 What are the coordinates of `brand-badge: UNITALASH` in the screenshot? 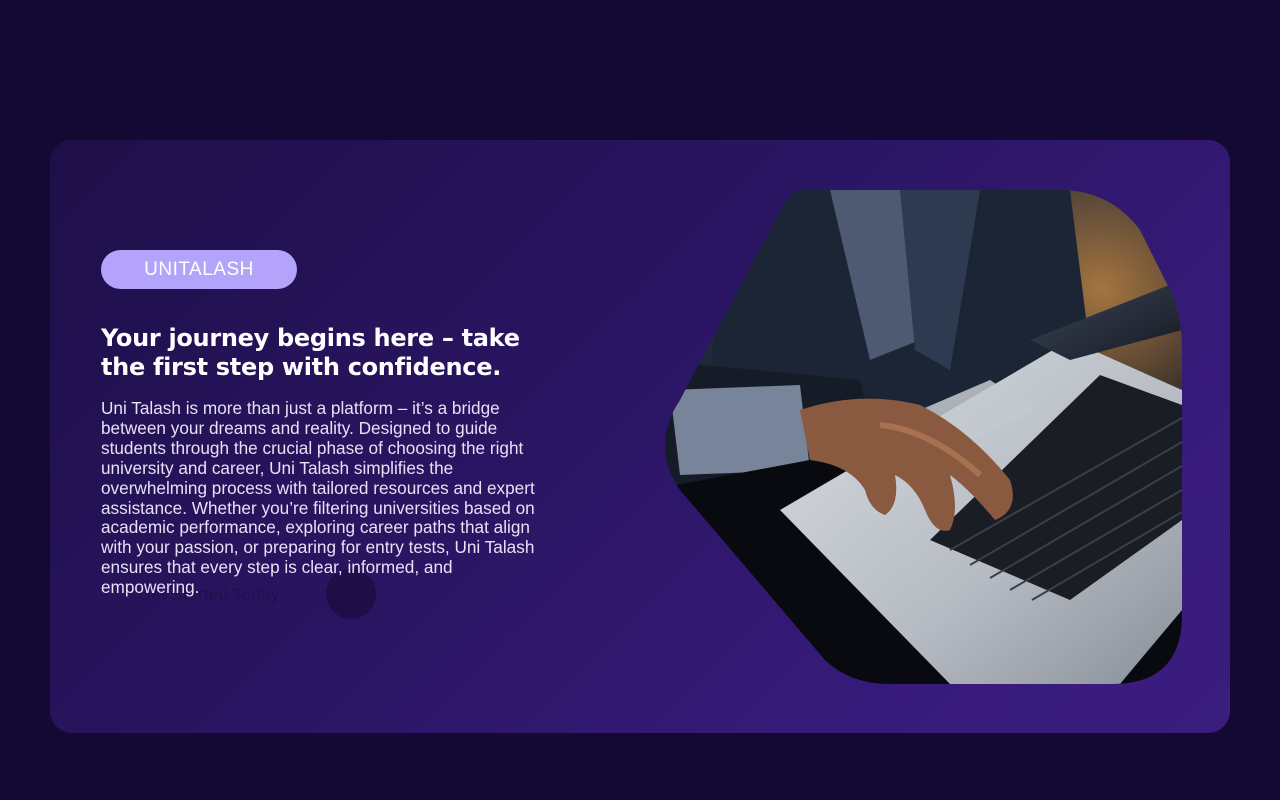 It's located at (199, 269).